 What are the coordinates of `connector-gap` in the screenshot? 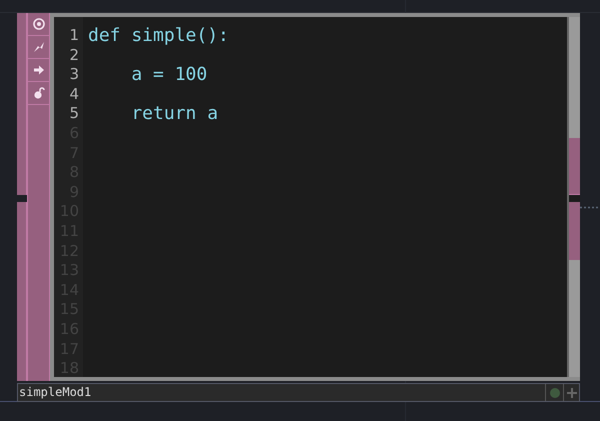 It's located at (574, 198).